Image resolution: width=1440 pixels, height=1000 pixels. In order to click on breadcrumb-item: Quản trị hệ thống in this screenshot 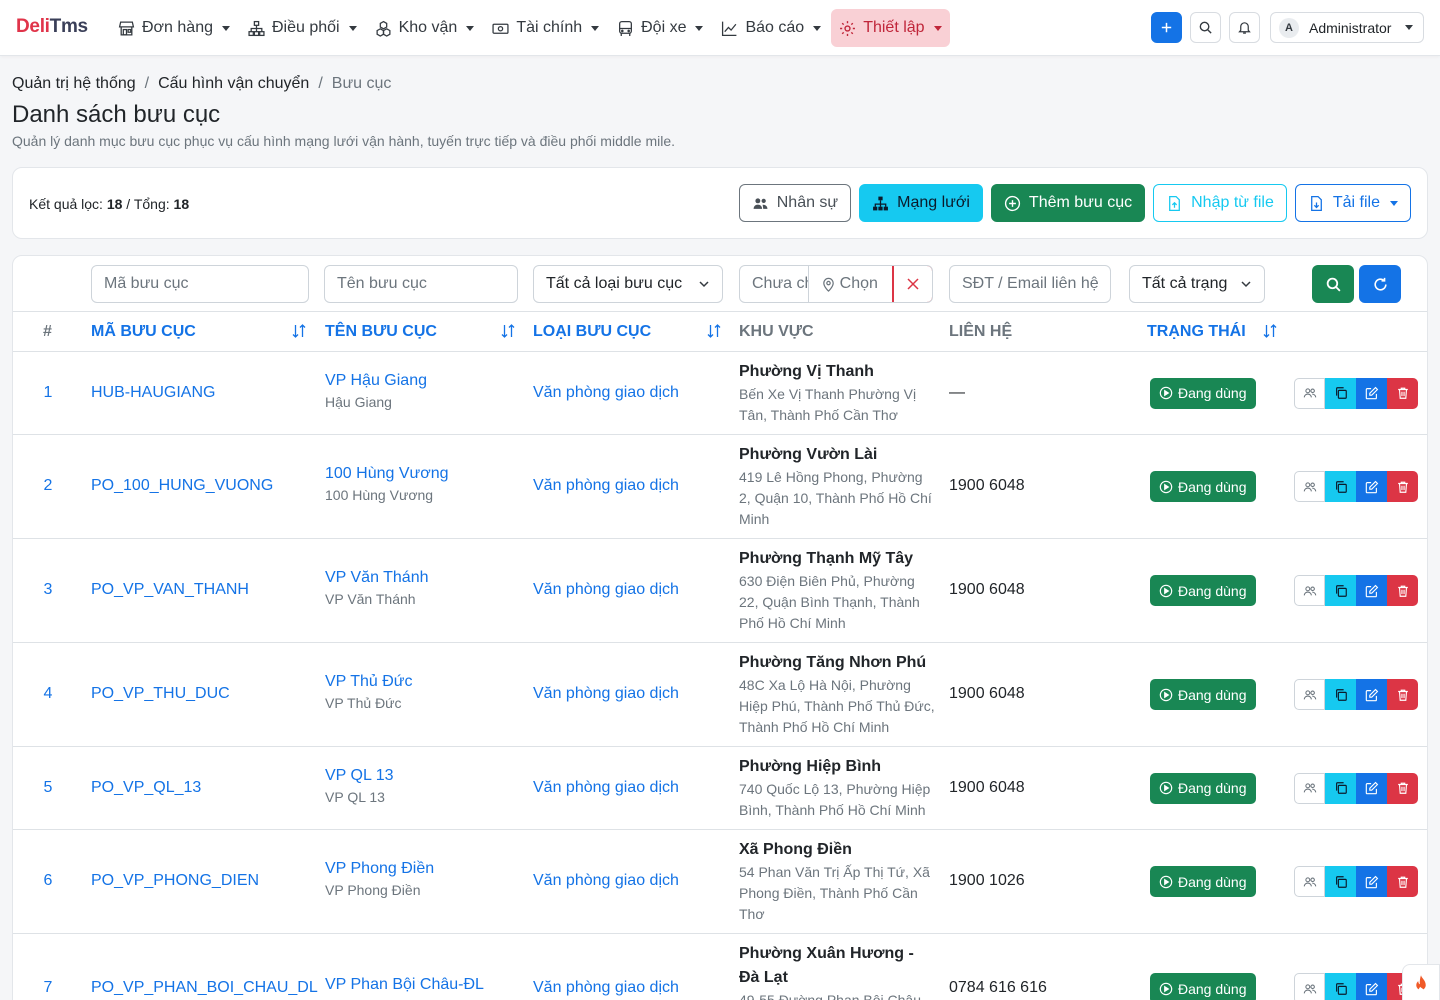, I will do `click(74, 84)`.